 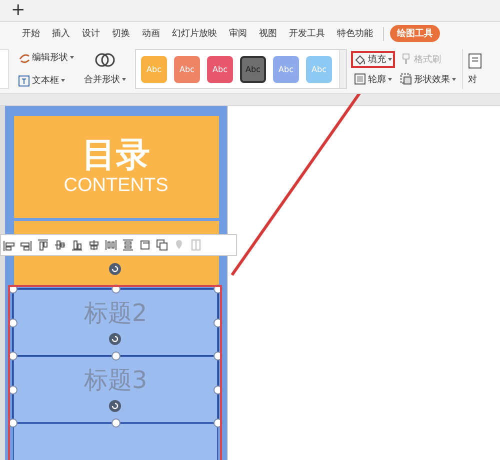 What do you see at coordinates (94, 245) in the screenshot?
I see `align-center-icon` at bounding box center [94, 245].